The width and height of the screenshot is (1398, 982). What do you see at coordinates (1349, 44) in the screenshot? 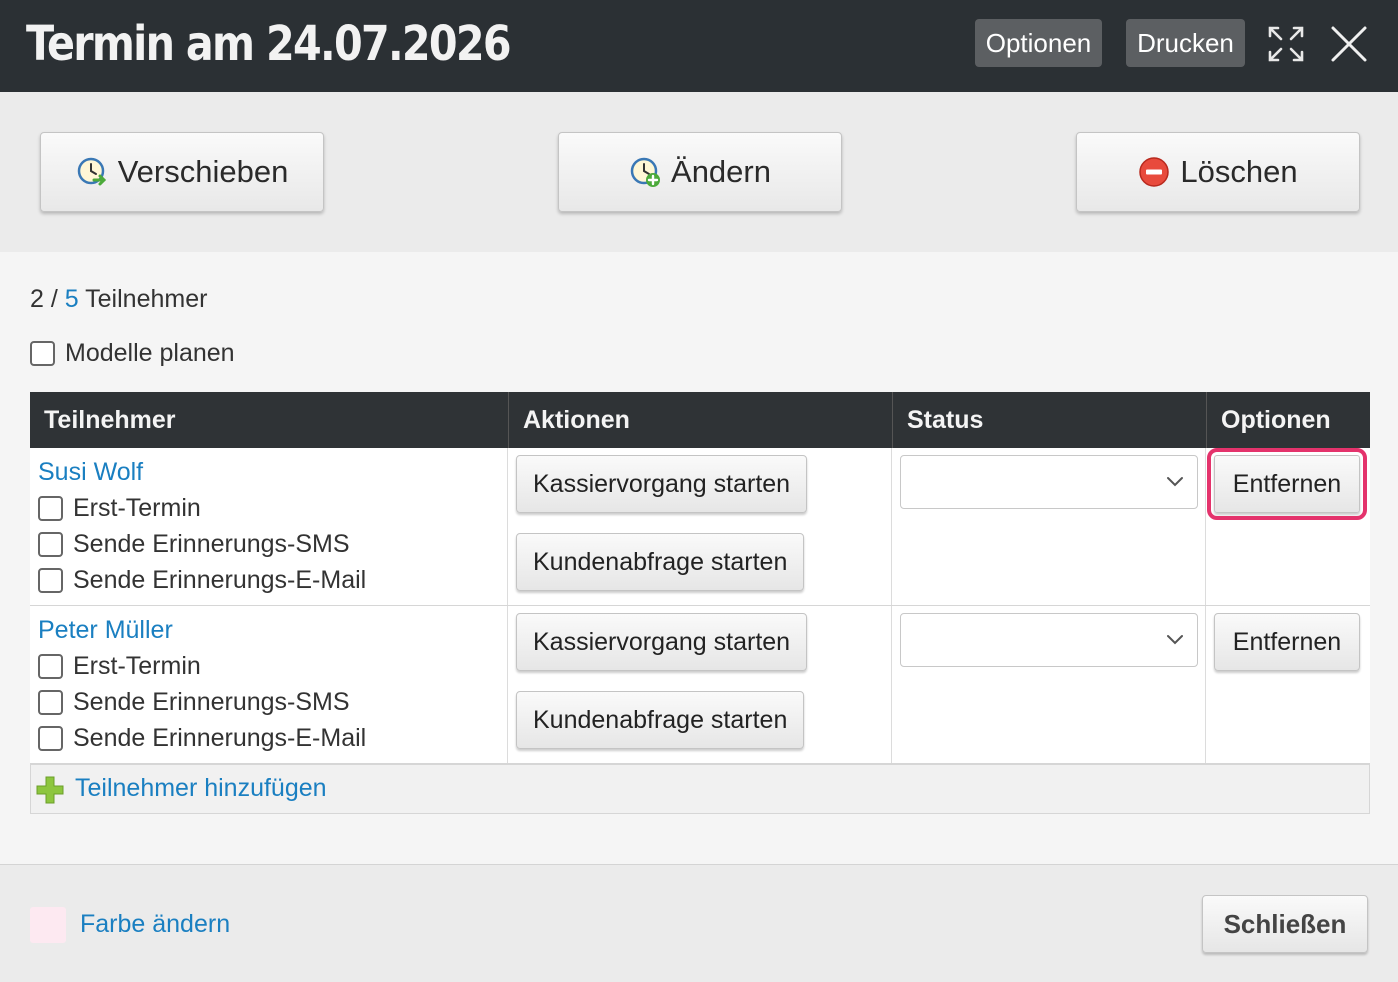
I see `close-icon` at bounding box center [1349, 44].